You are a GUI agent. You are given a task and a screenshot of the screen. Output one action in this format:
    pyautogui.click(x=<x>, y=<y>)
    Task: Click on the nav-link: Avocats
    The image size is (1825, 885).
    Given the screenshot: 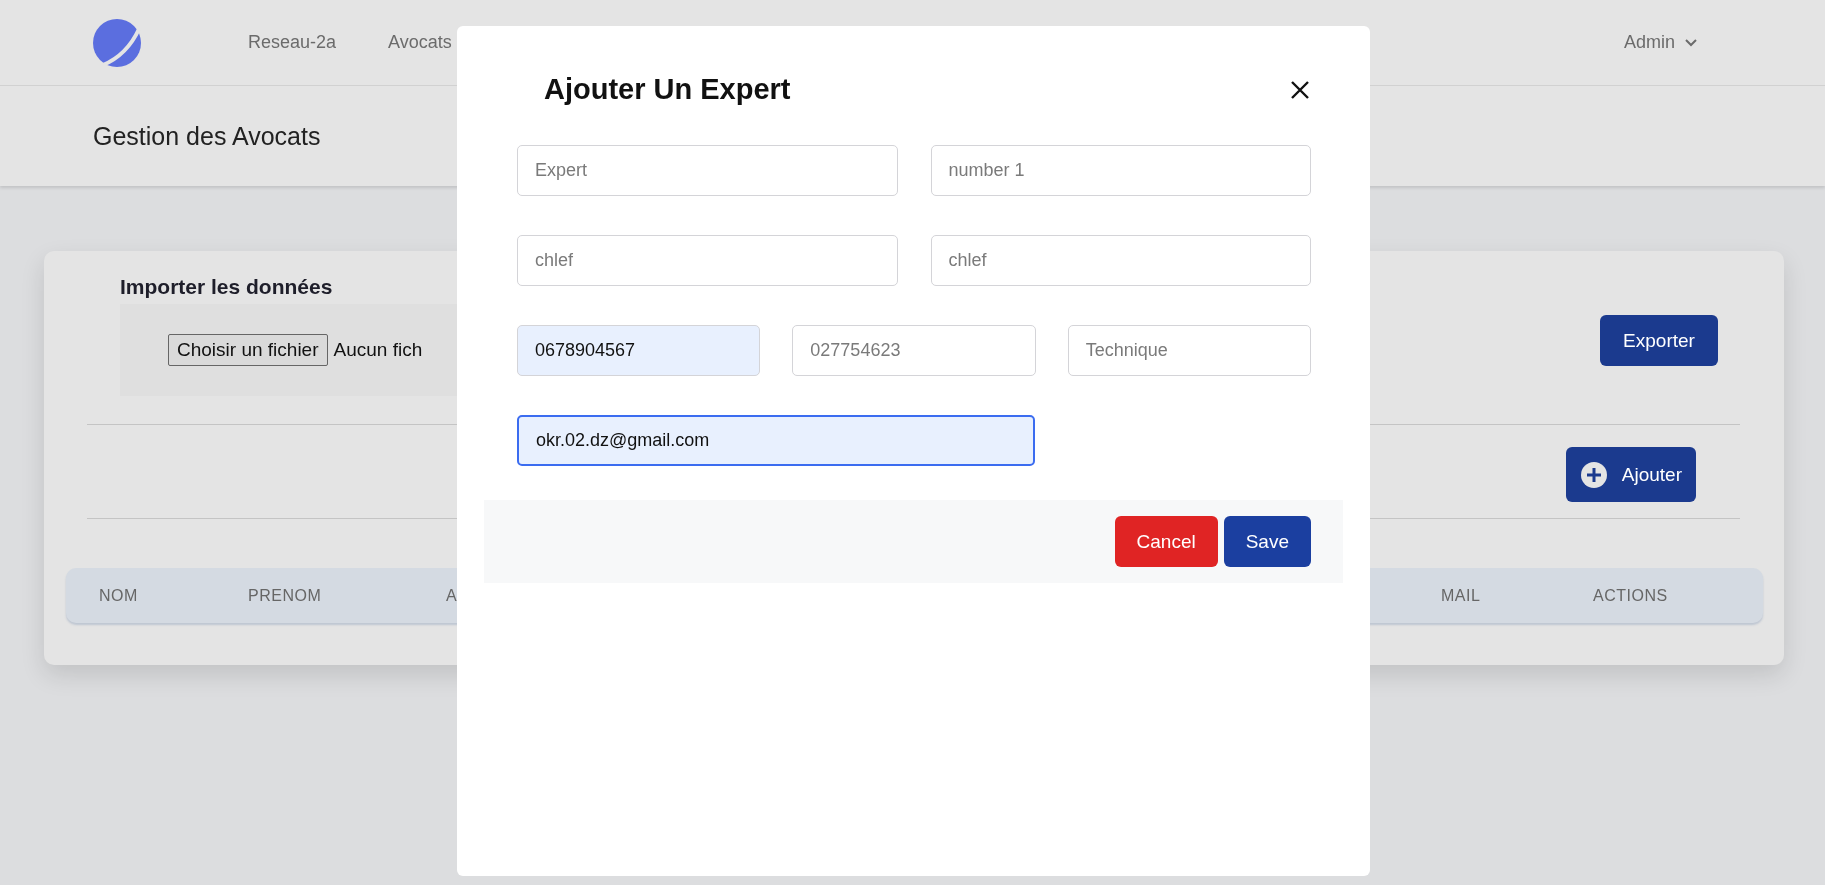 What is the action you would take?
    pyautogui.click(x=420, y=42)
    